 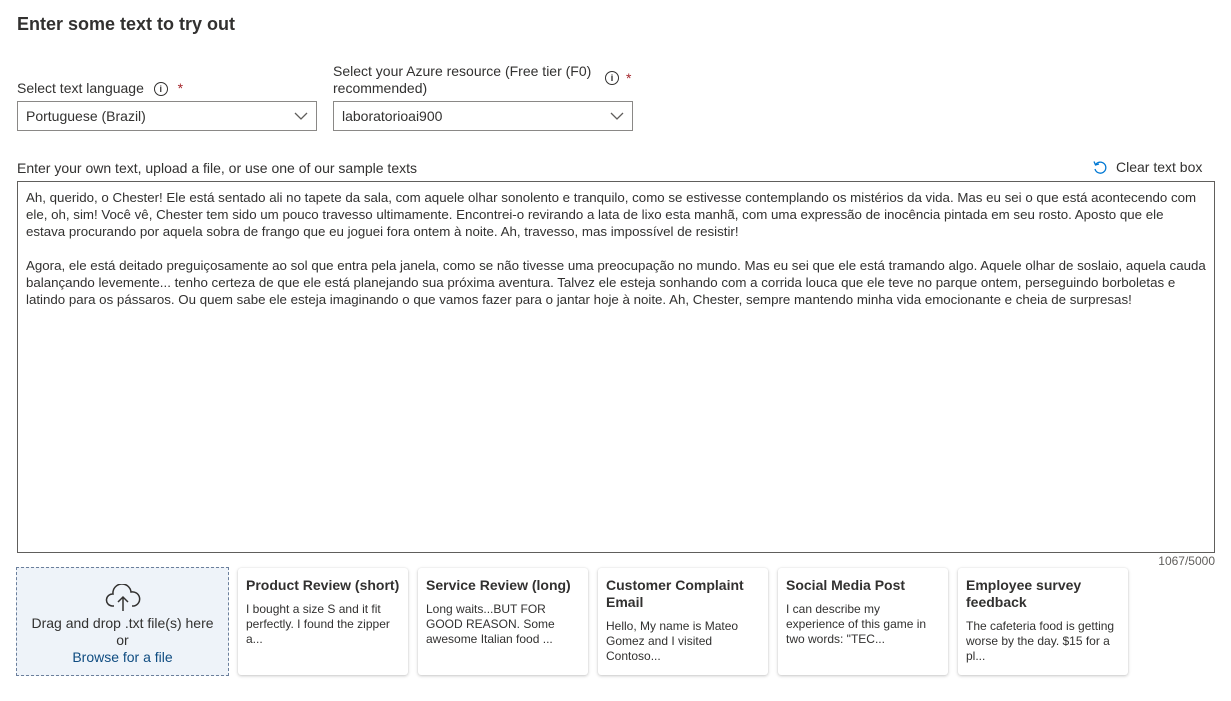 What do you see at coordinates (1186, 561) in the screenshot?
I see `character-counter: 1067/5000` at bounding box center [1186, 561].